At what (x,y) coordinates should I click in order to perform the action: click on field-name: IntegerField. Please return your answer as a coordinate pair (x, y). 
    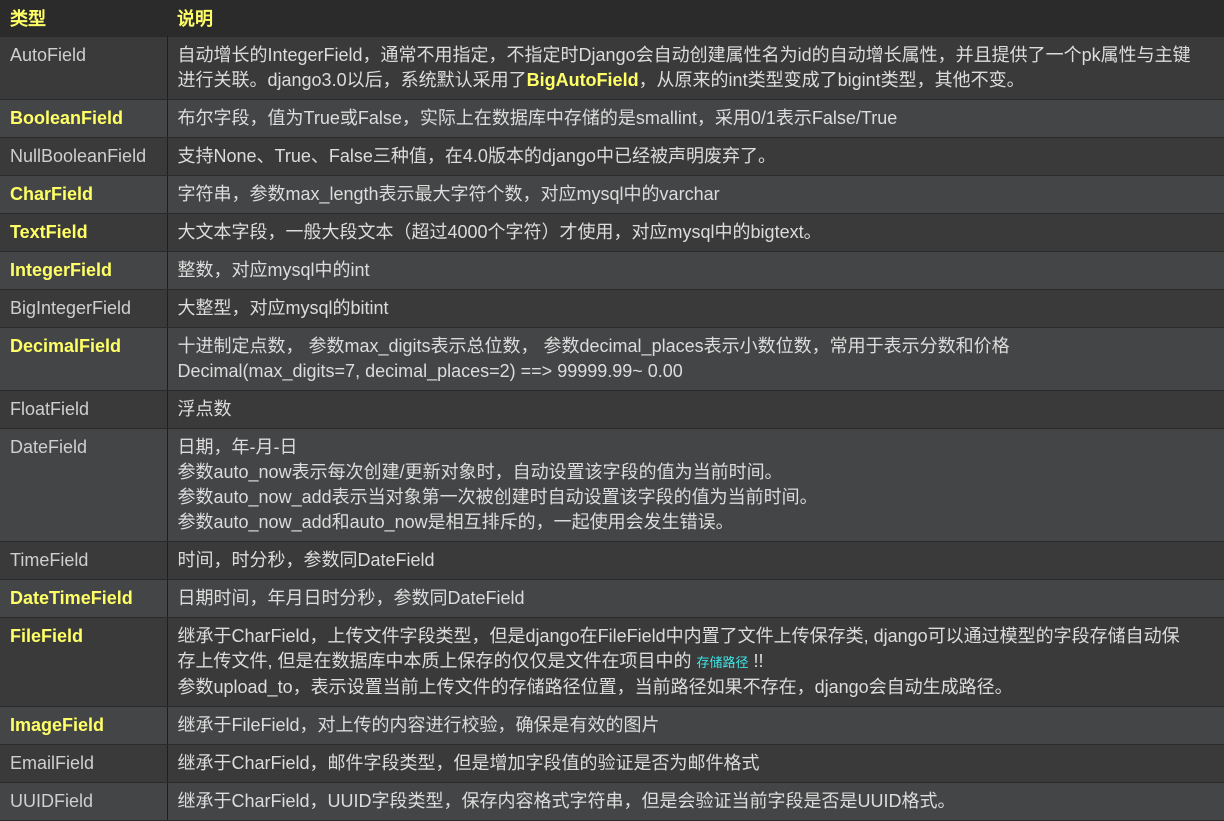
    Looking at the image, I should click on (84, 270).